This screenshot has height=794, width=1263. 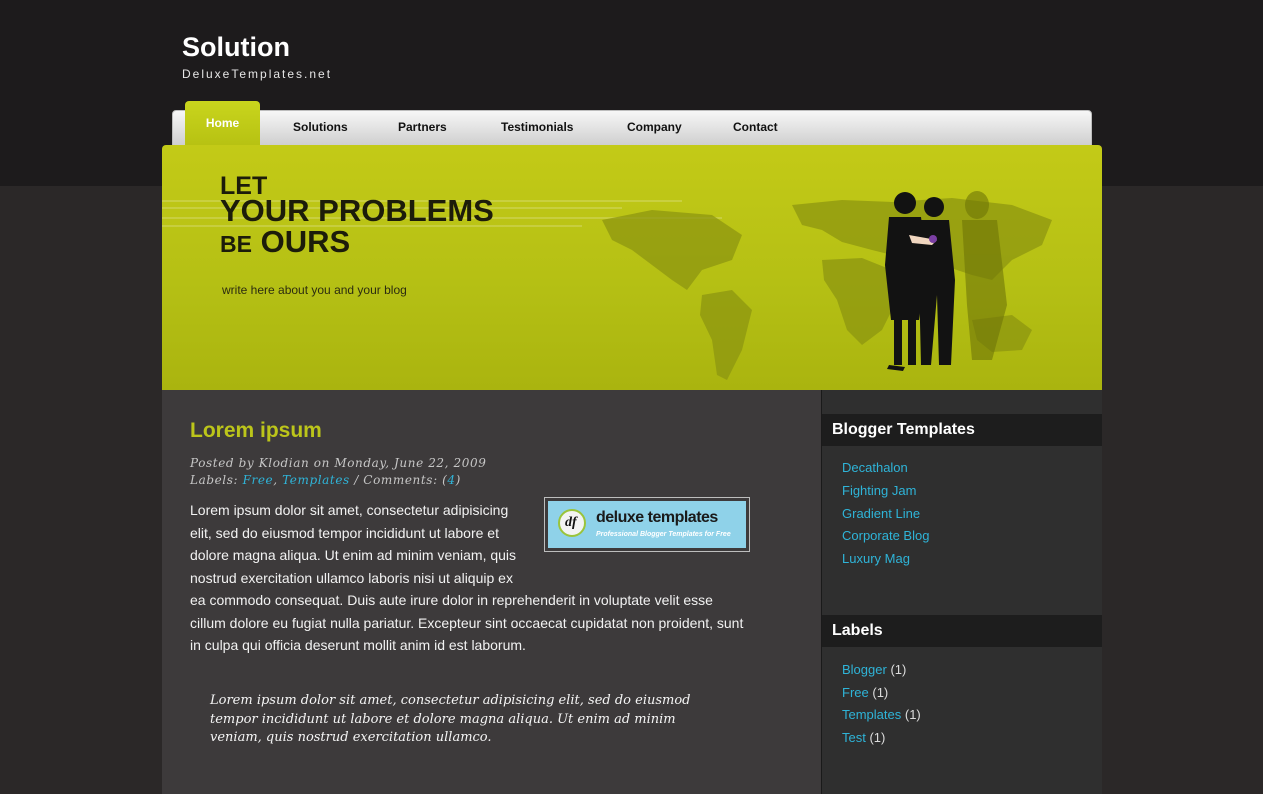 I want to click on post-label-link: Free, so click(x=258, y=480).